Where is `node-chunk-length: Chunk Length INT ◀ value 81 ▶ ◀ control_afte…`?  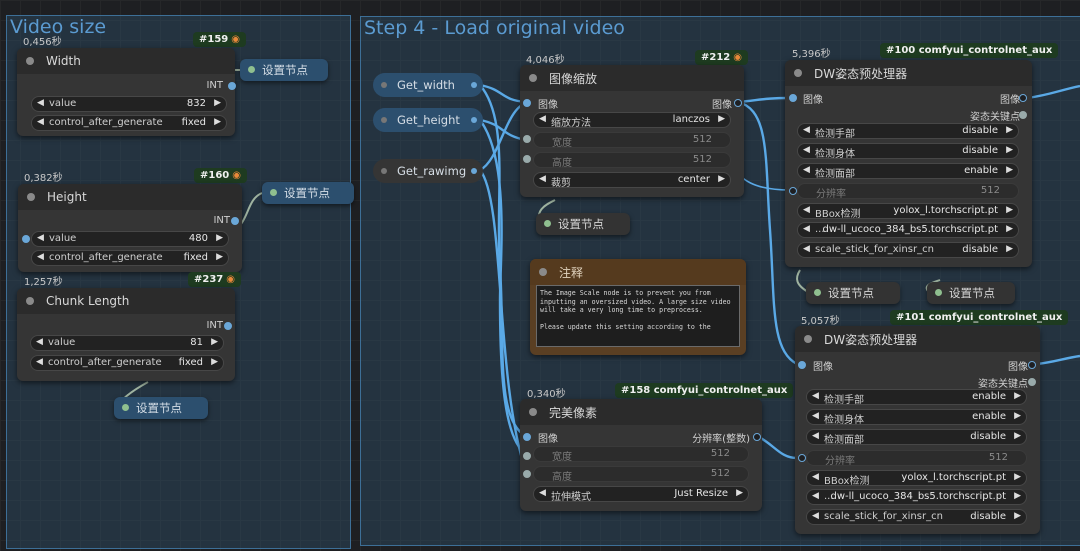
node-chunk-length: Chunk Length INT ◀ value 81 ▶ ◀ control_afte… is located at coordinates (126, 334).